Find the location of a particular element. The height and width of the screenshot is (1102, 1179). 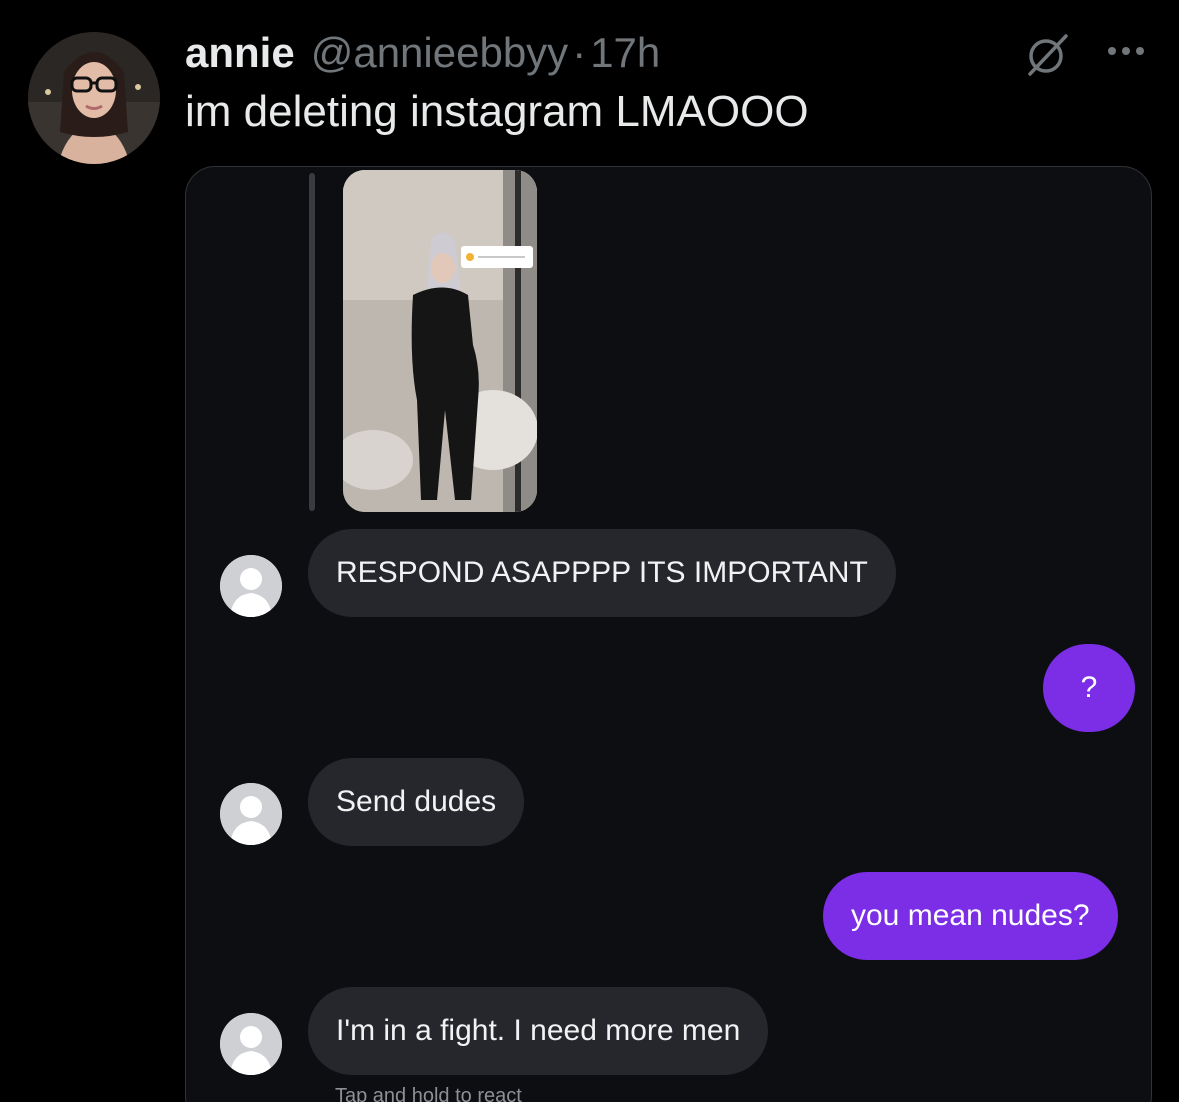

grok-icon is located at coordinates (1048, 54).